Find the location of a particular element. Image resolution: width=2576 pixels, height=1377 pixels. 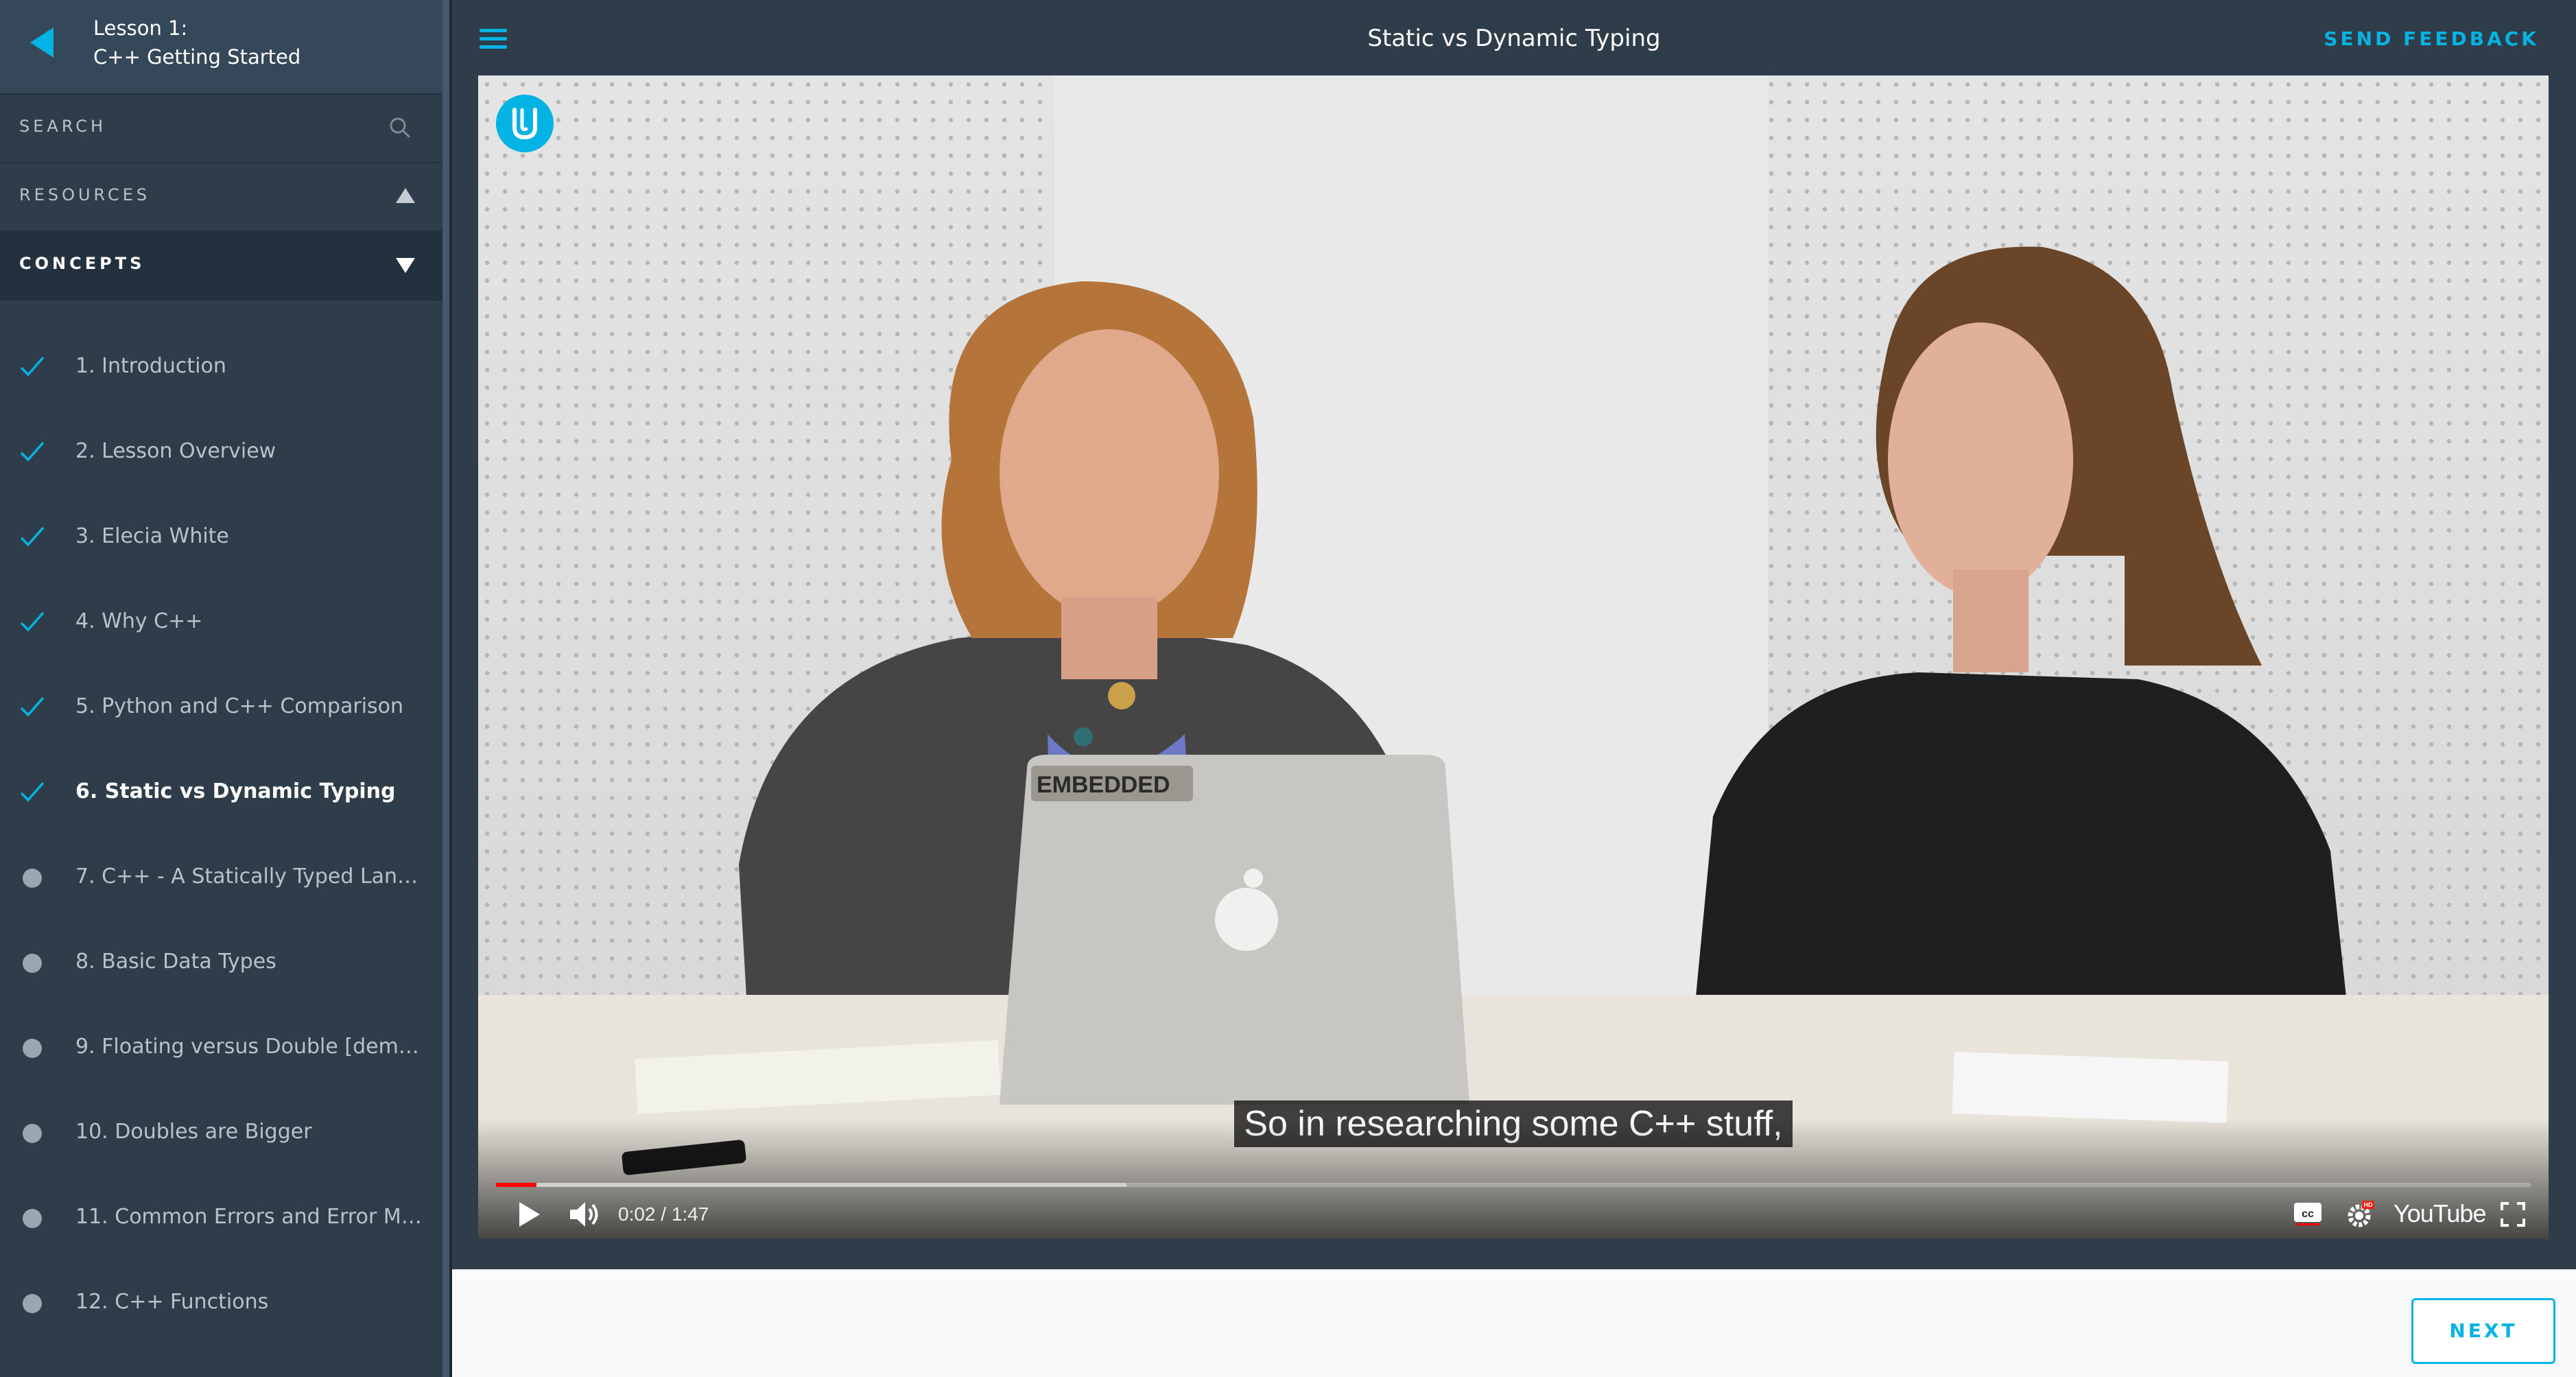

settings-gear-icon: HD is located at coordinates (2360, 1214).